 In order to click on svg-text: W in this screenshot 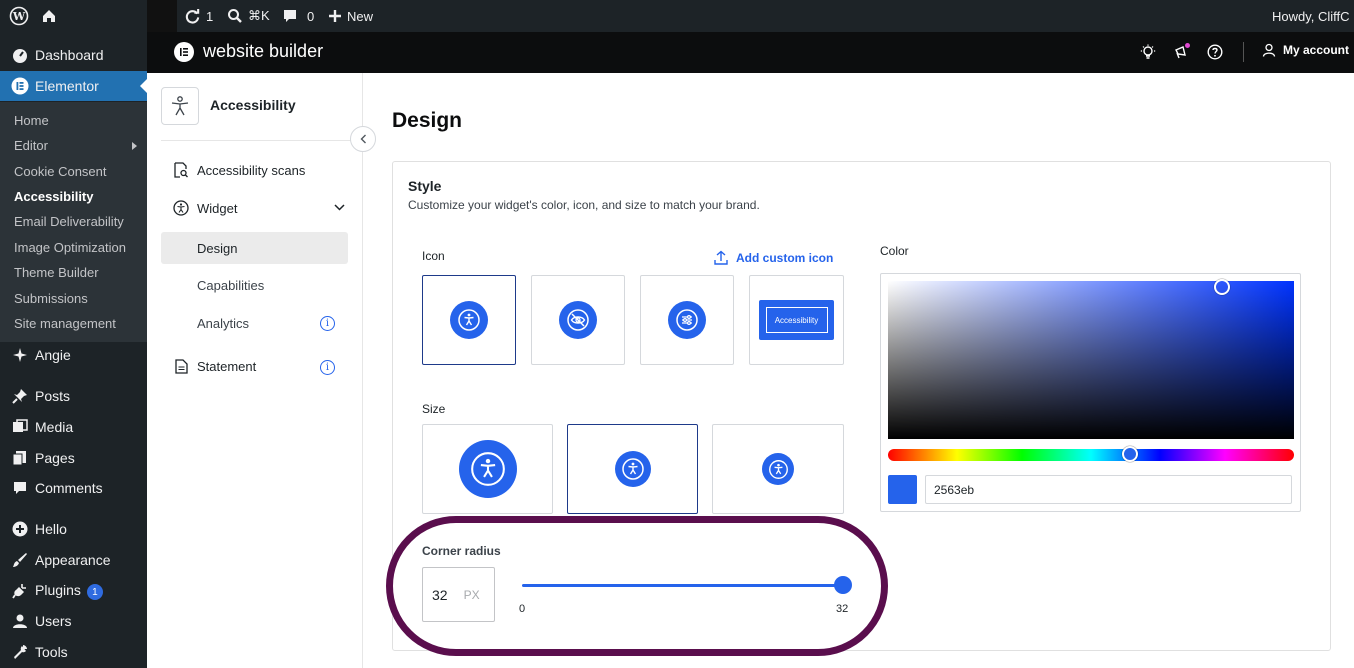, I will do `click(19, 16)`.